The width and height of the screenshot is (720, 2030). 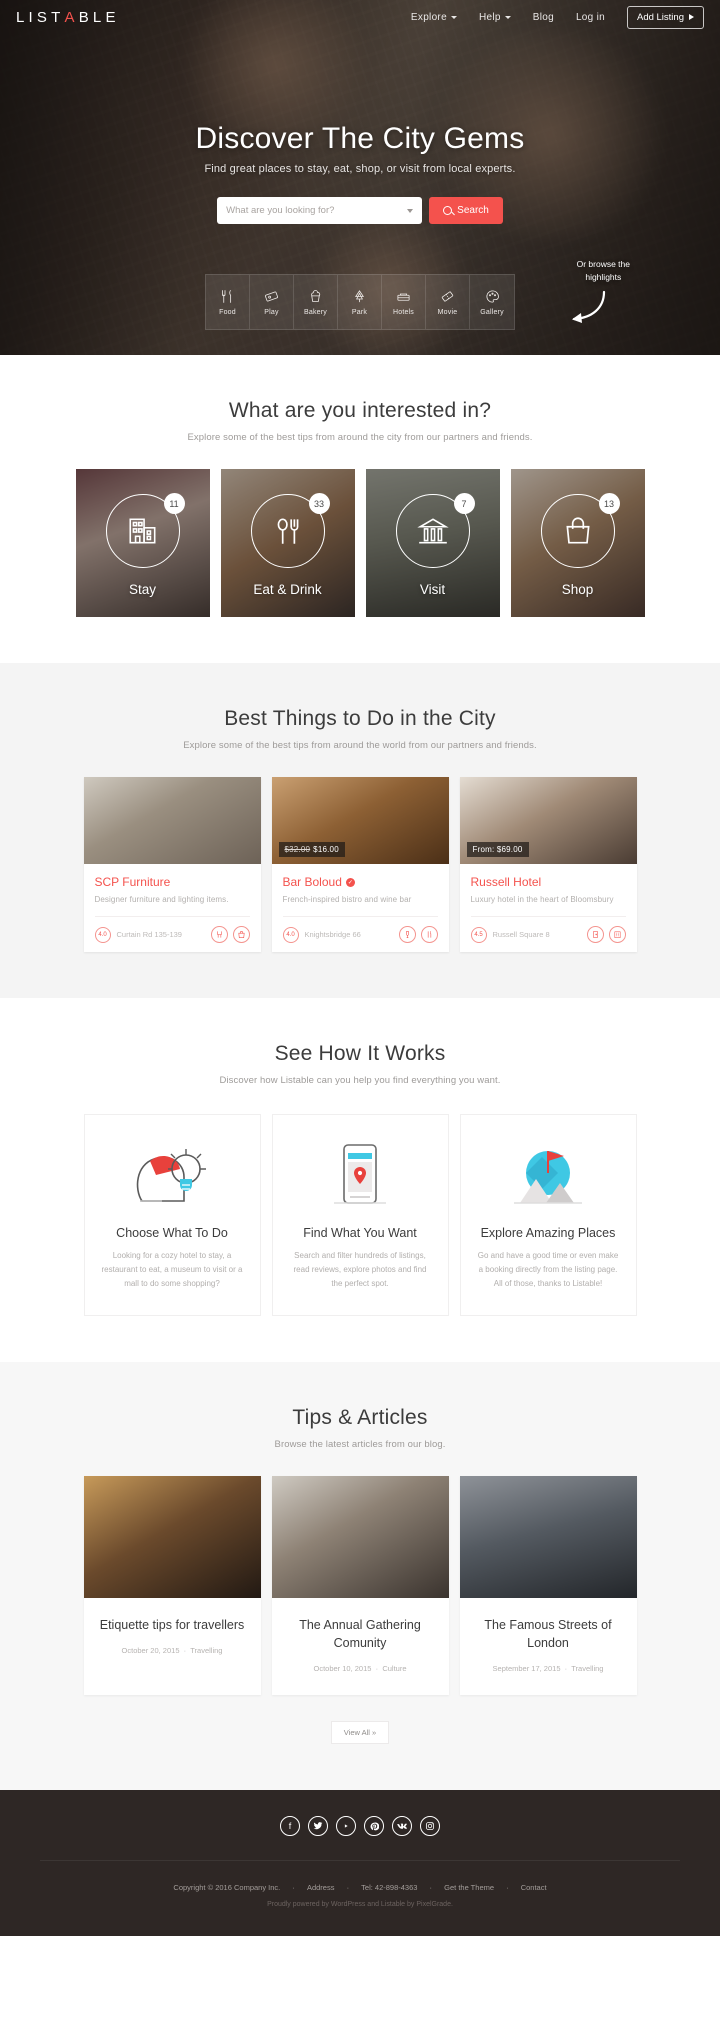 I want to click on listing-description: French-inspired bistro and wine bar, so click(x=347, y=899).